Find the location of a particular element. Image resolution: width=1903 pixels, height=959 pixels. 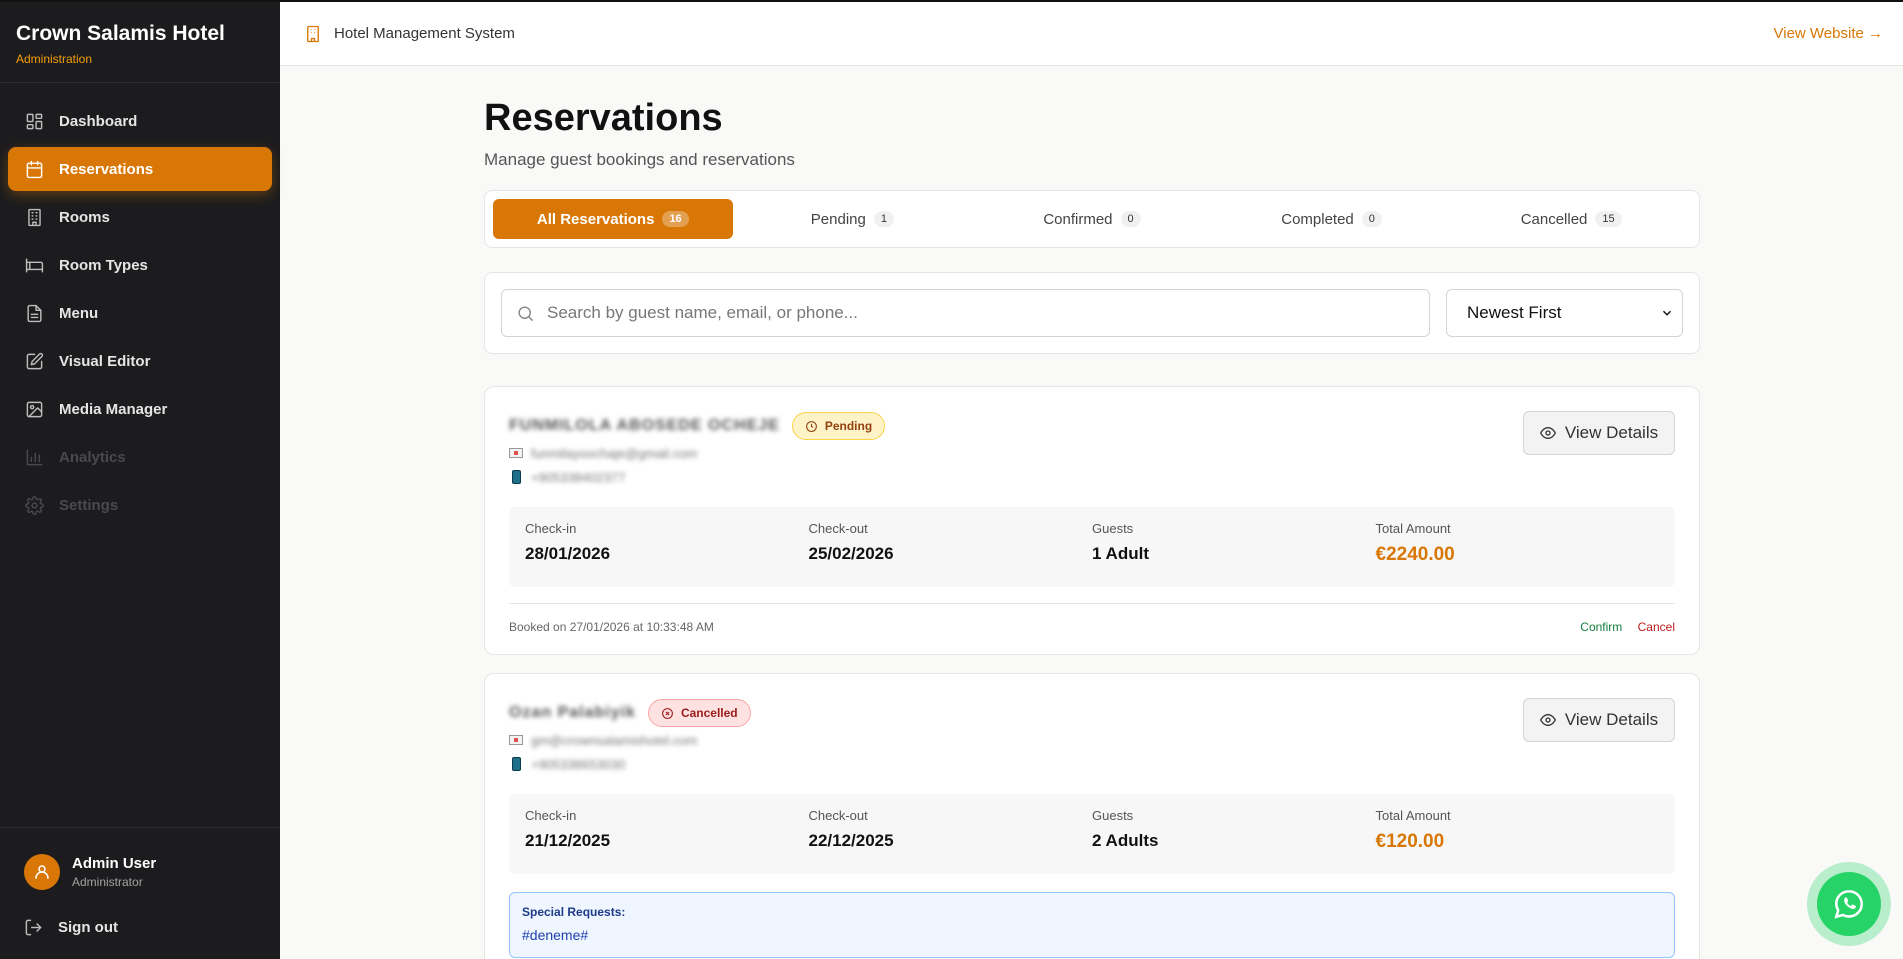

brand-subtitle: Administration is located at coordinates (54, 59).